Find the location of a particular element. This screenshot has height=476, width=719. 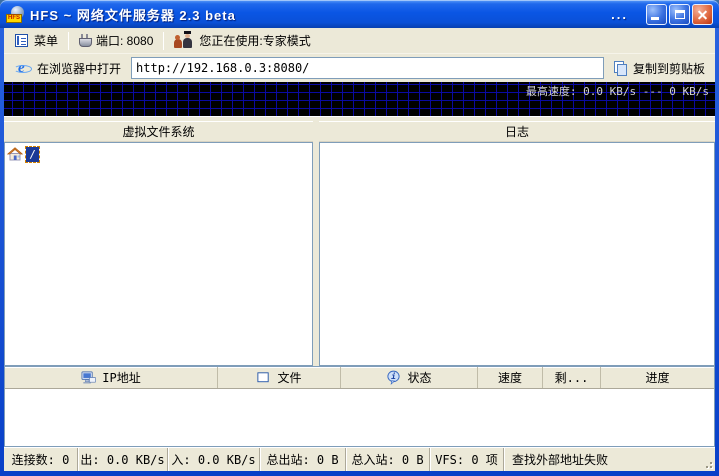

address-toolbar: 在浏览器中打开 复制到剪贴板 is located at coordinates (359, 68).